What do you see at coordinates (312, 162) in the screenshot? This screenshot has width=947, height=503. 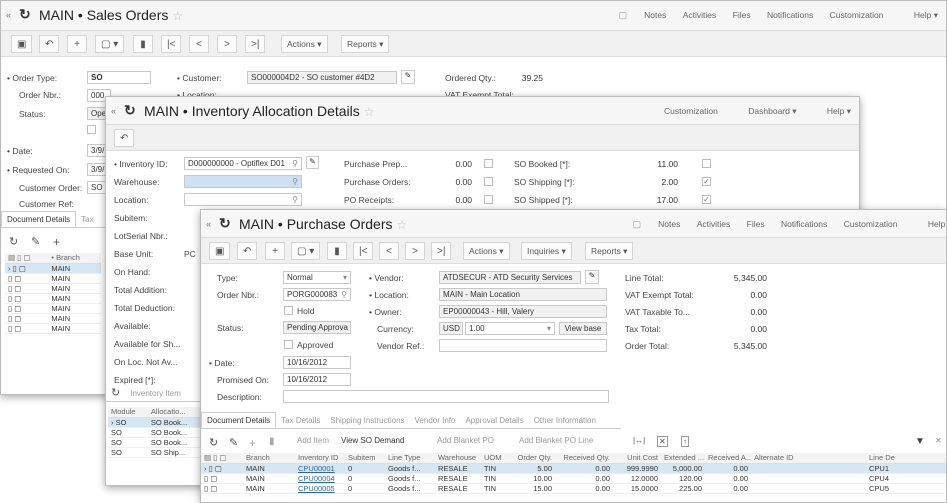 I see `inventory-edit-icon: ✎` at bounding box center [312, 162].